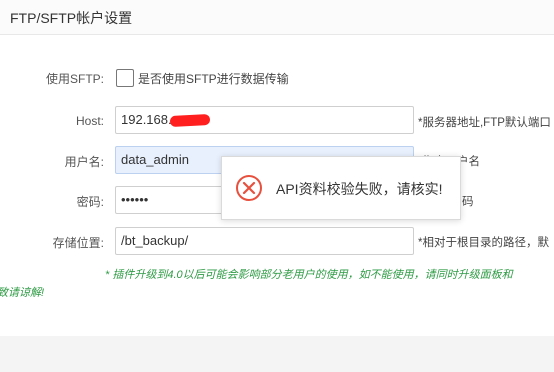 Image resolution: width=554 pixels, height=372 pixels. What do you see at coordinates (484, 123) in the screenshot?
I see `host-help: *服务器地址,FTP默认端口` at bounding box center [484, 123].